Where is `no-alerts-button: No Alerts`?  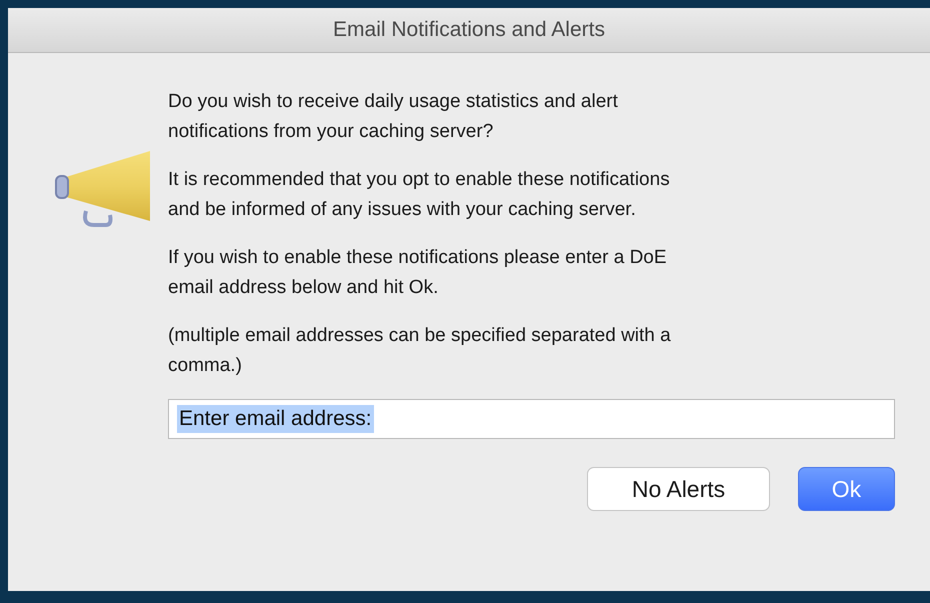 no-alerts-button: No Alerts is located at coordinates (678, 489).